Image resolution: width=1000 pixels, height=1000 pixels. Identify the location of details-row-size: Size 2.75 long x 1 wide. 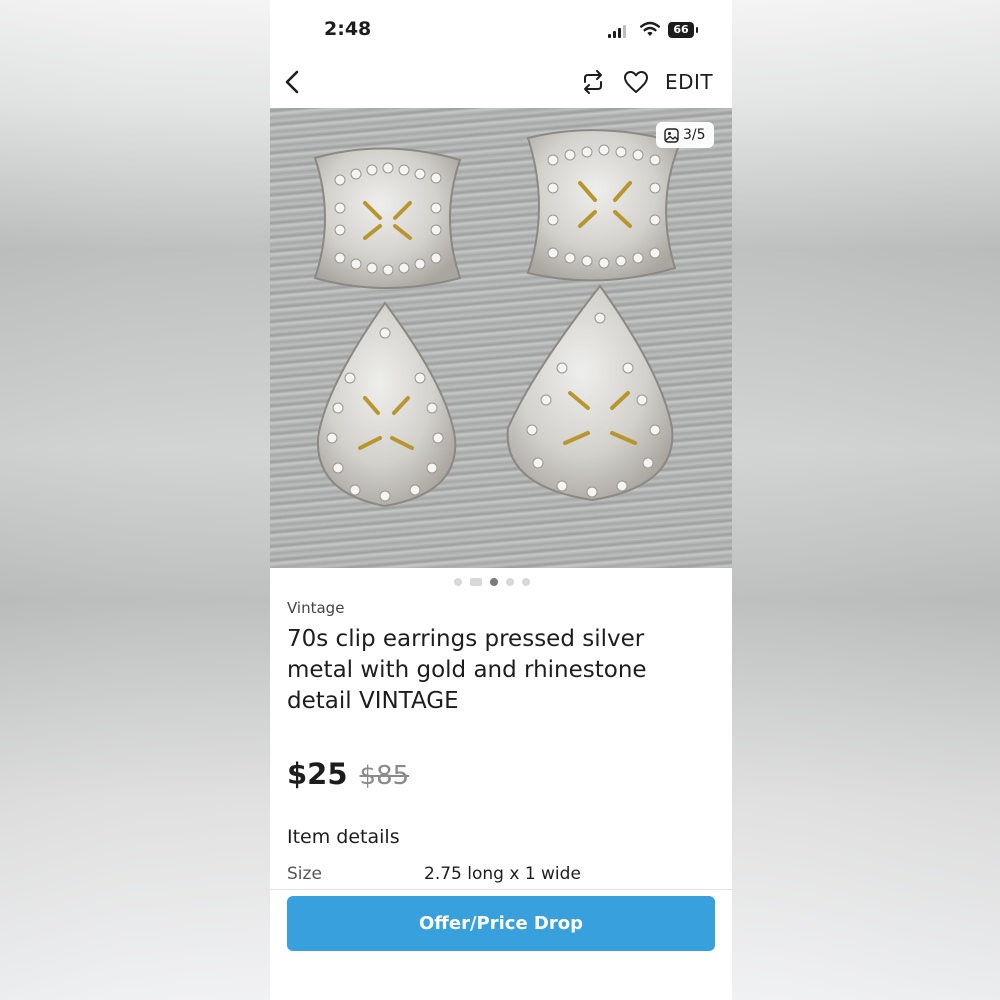
(502, 876).